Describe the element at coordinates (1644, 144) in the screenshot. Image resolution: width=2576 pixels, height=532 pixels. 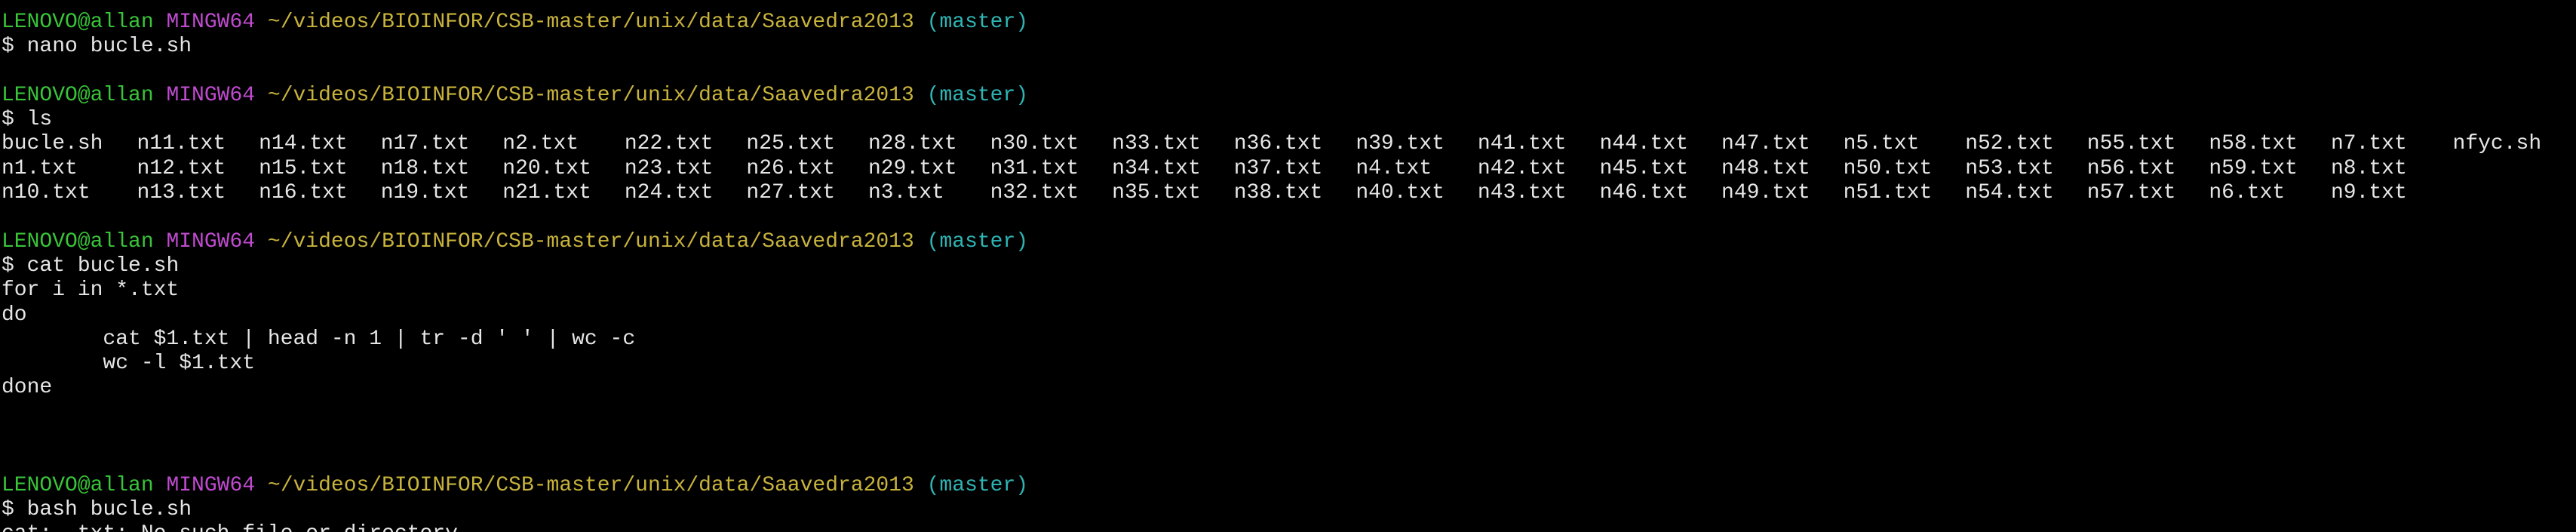
I see `ls-file-entry: n44.txt` at that location.